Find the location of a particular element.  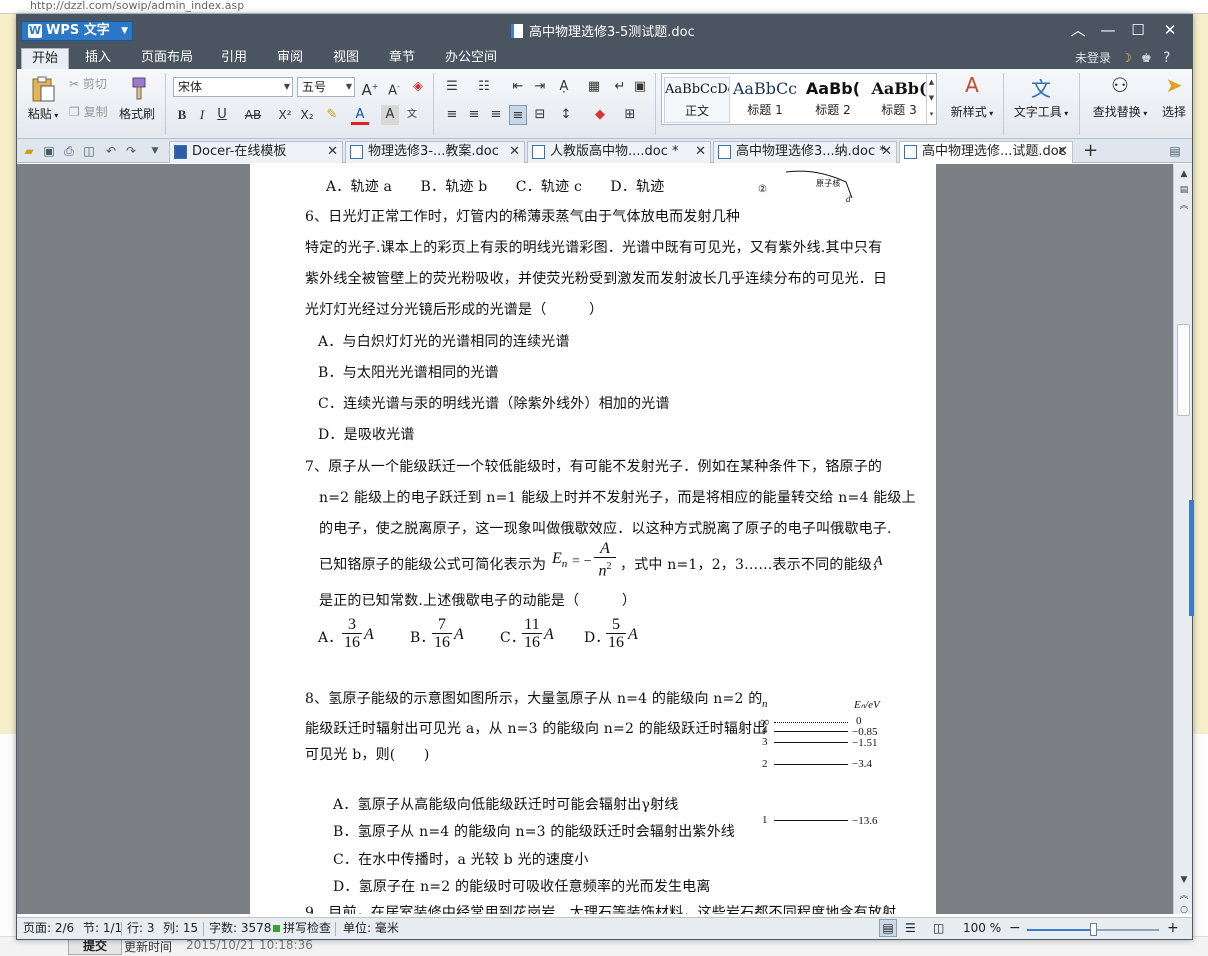

open-folder-icon: ▰ is located at coordinates (29, 151).